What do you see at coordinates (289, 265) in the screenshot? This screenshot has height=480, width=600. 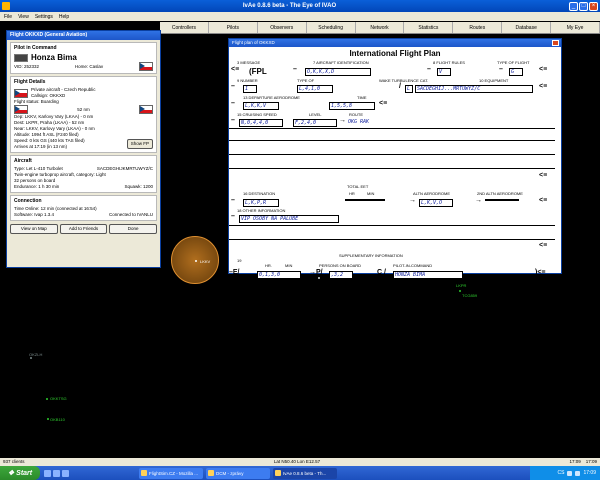 I see `label-endurance-min: MIN` at bounding box center [289, 265].